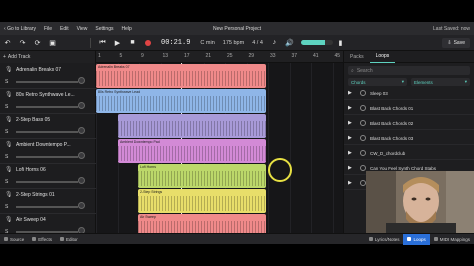  Describe the element at coordinates (233, 43) in the screenshot. I see `tempo-display: 175 bpm` at that location.